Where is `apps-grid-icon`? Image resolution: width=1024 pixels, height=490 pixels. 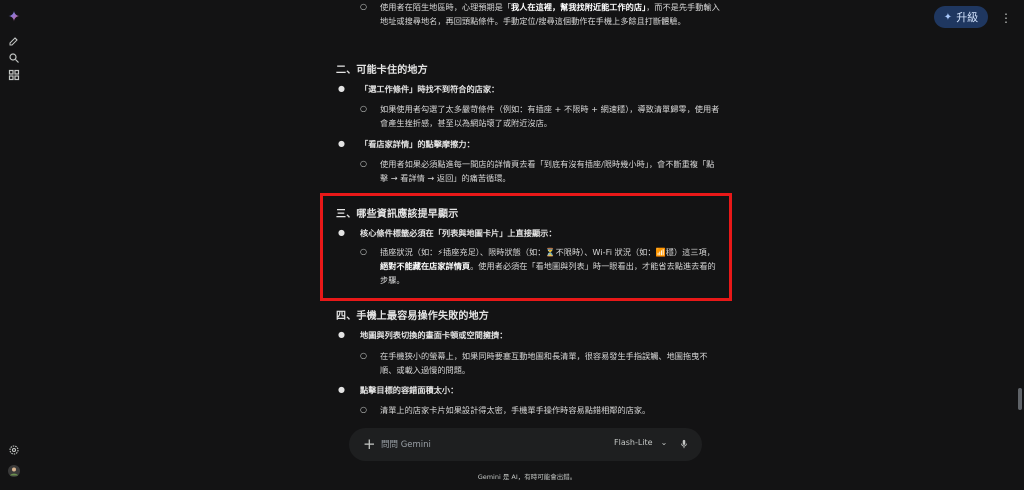 apps-grid-icon is located at coordinates (14, 75).